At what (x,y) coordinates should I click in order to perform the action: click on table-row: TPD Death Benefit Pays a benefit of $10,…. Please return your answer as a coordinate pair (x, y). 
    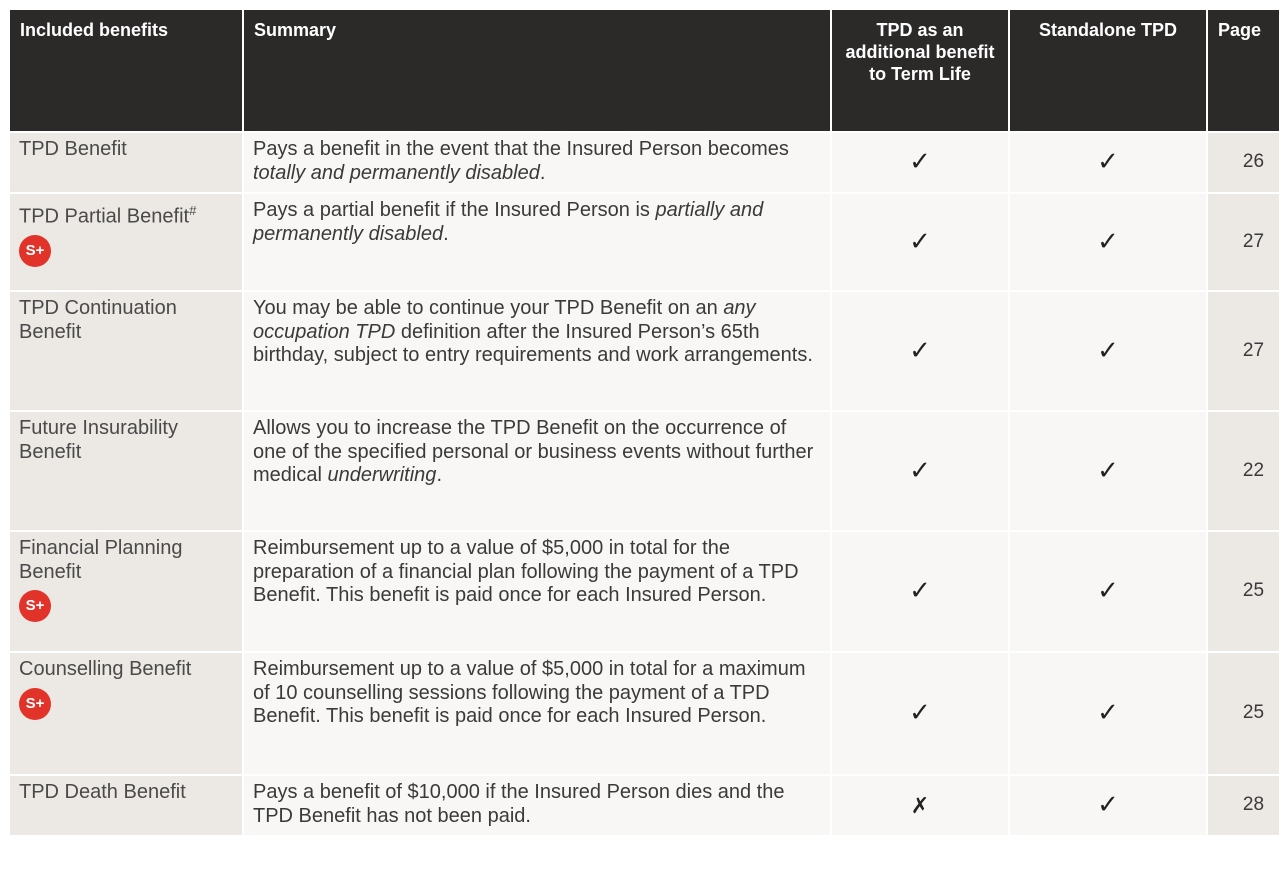
    Looking at the image, I should click on (644, 804).